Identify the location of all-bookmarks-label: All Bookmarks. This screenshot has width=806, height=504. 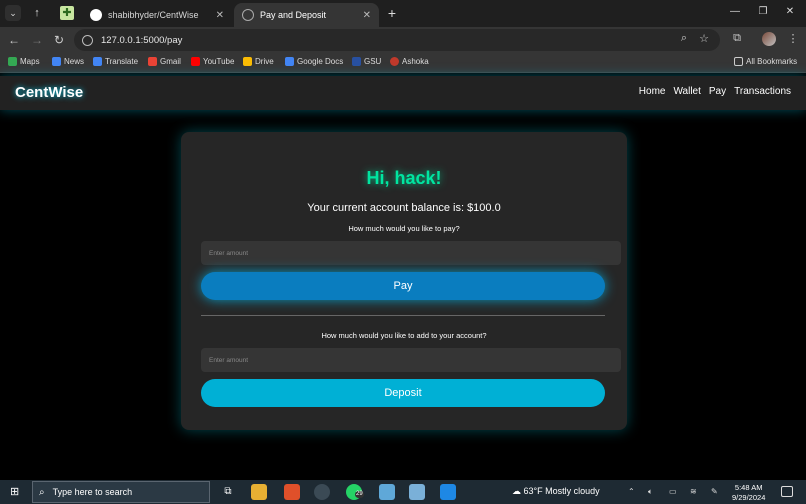
(772, 61).